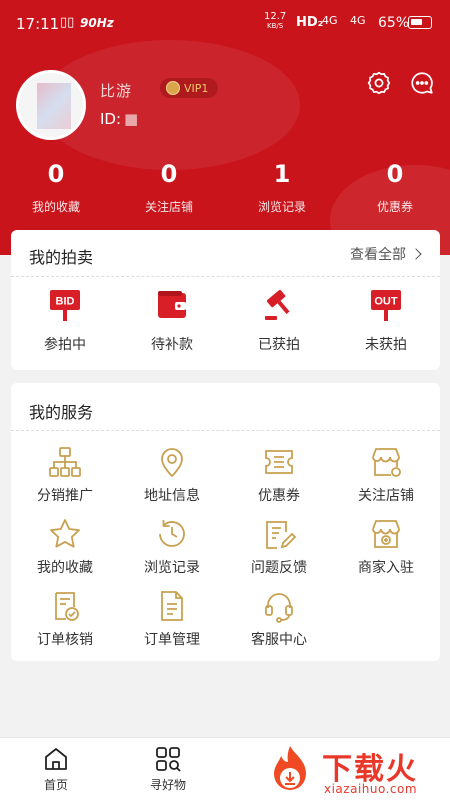 The height and width of the screenshot is (800, 450). Describe the element at coordinates (54, 106) in the screenshot. I see `avatar-image` at that location.